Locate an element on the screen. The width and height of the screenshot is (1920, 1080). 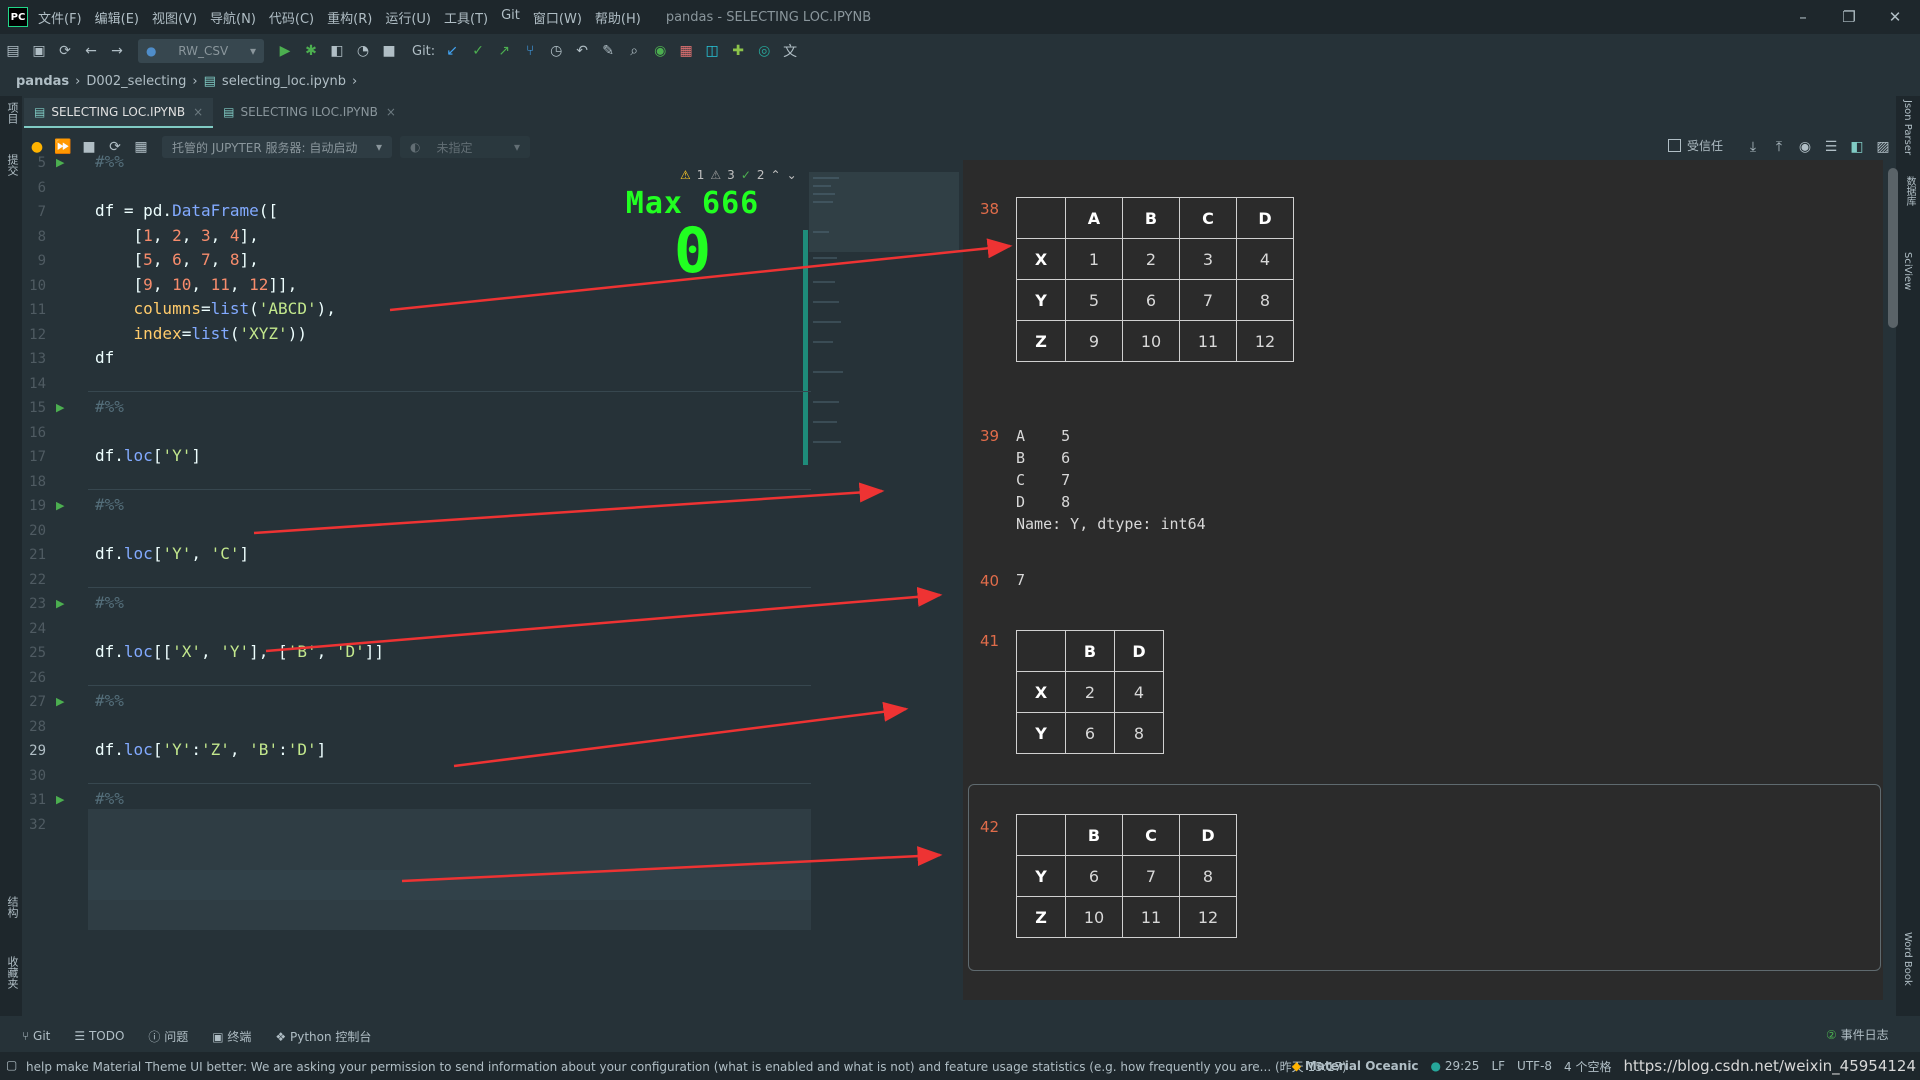
file-encoding: UTF-8 is located at coordinates (1534, 1066).